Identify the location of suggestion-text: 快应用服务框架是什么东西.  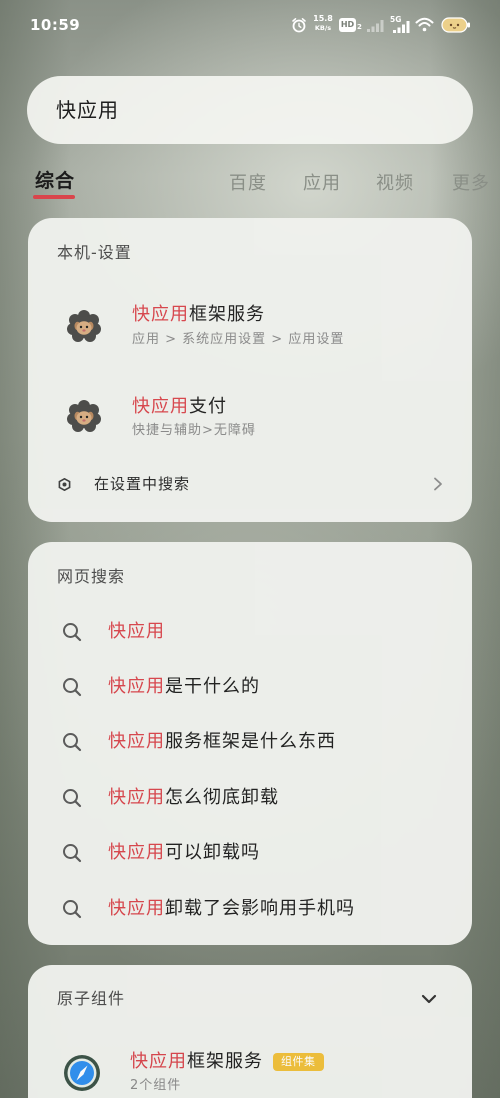
(222, 742).